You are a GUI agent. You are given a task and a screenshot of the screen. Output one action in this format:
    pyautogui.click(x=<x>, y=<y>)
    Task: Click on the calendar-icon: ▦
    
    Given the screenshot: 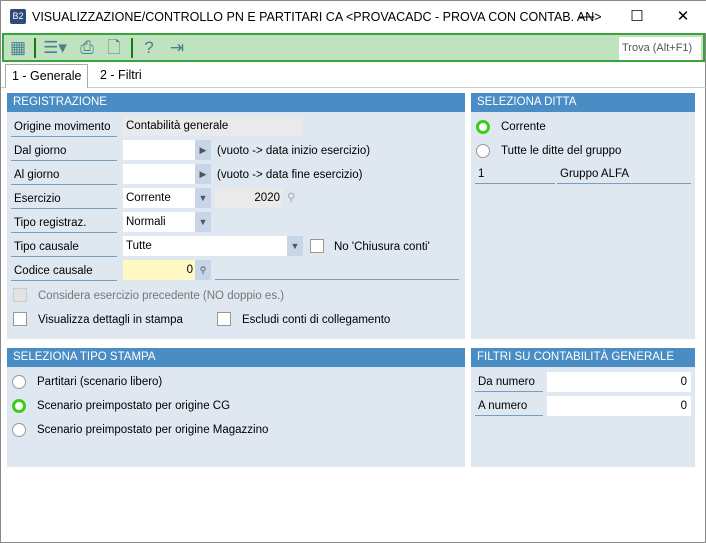 What is the action you would take?
    pyautogui.click(x=18, y=48)
    